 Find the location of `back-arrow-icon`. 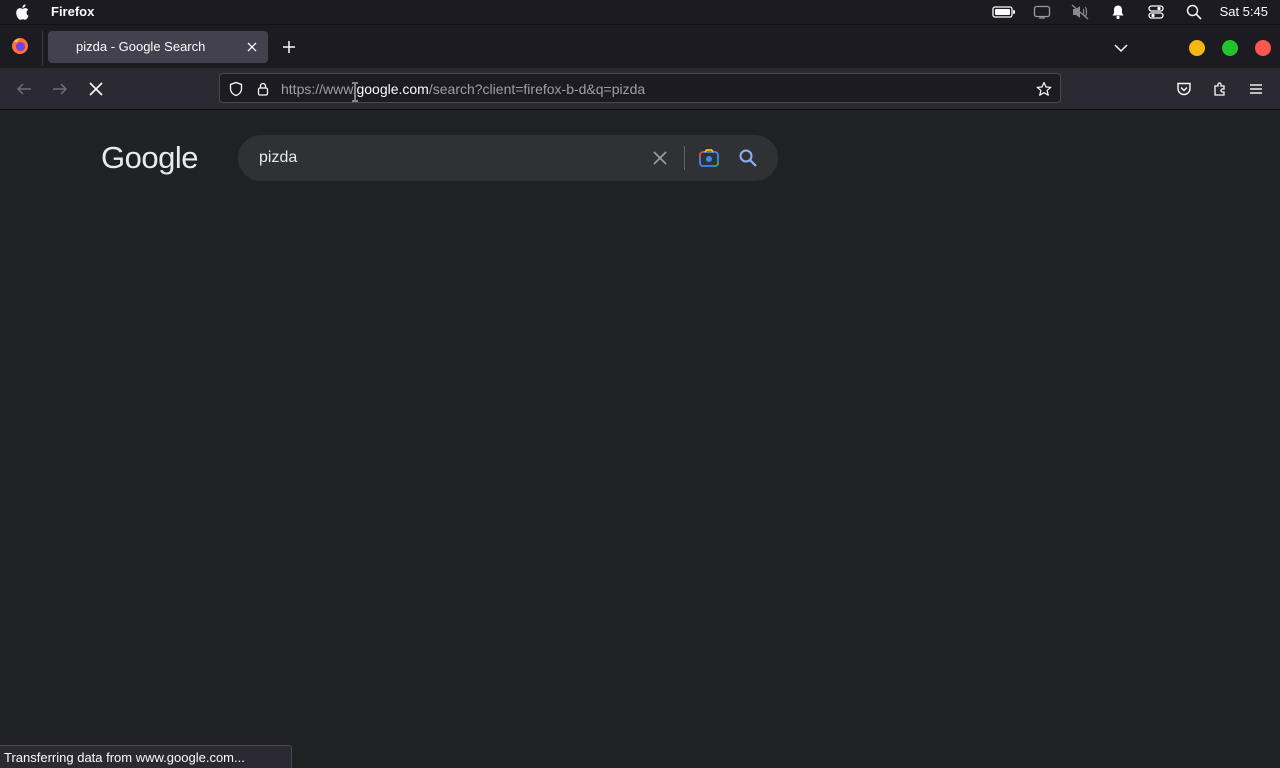

back-arrow-icon is located at coordinates (24, 89).